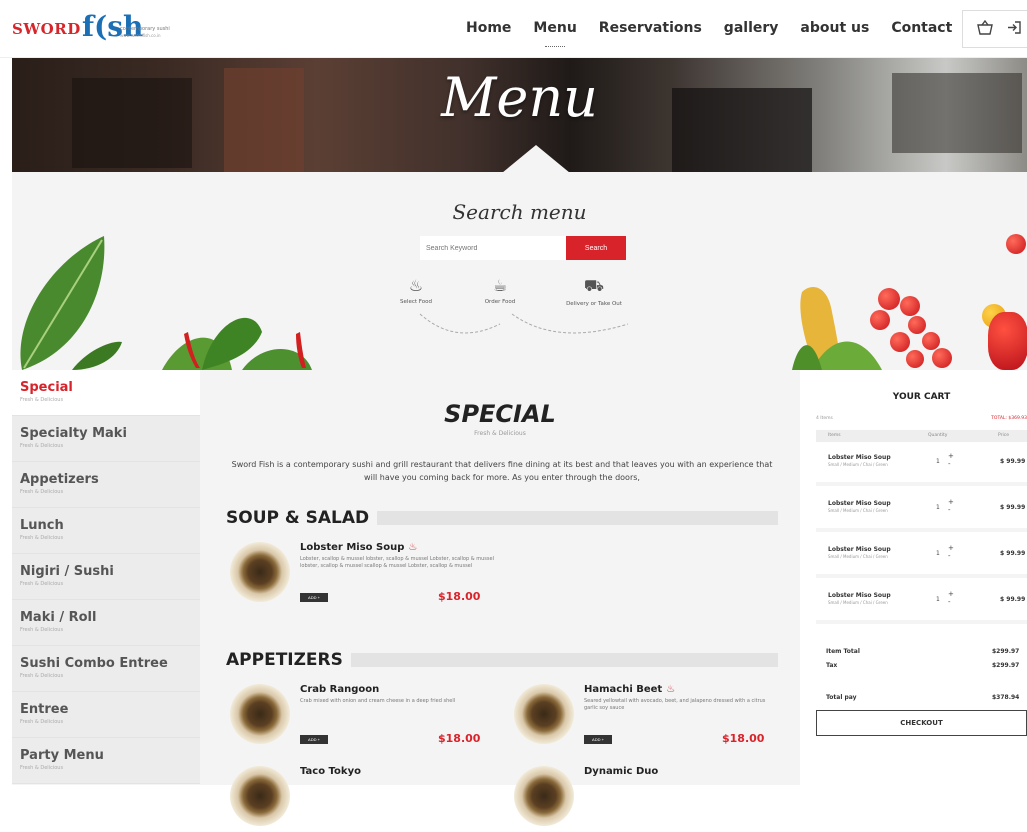  I want to click on sidebar-item-title: Appetizers, so click(59, 479).